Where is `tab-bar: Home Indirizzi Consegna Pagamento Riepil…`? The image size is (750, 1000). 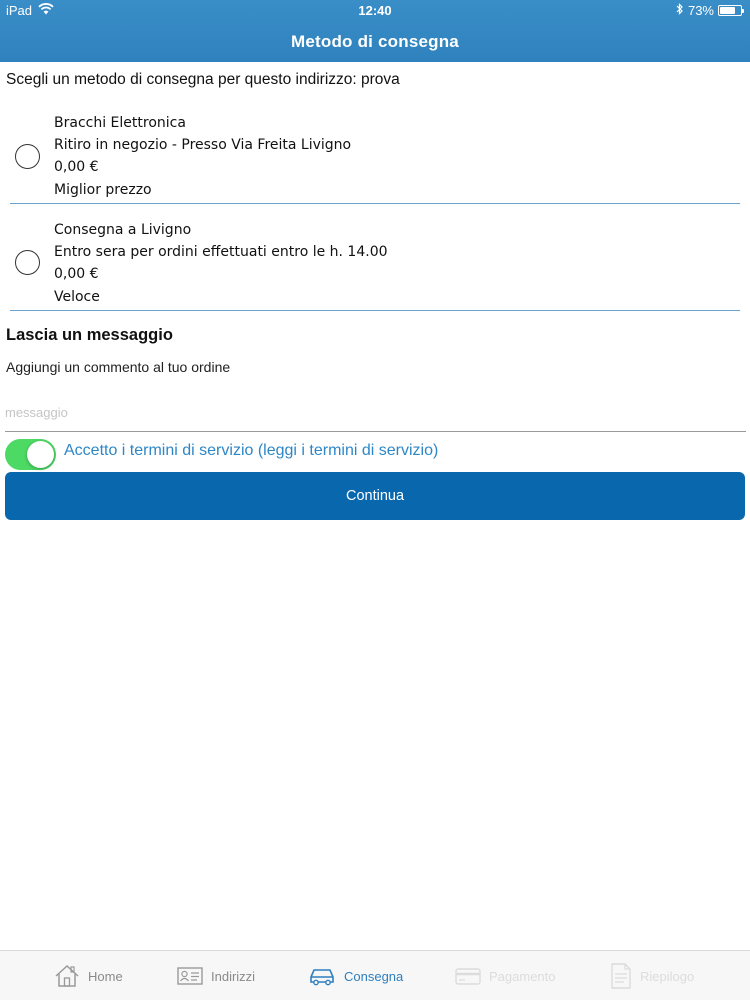 tab-bar: Home Indirizzi Consegna Pagamento Riepil… is located at coordinates (375, 975).